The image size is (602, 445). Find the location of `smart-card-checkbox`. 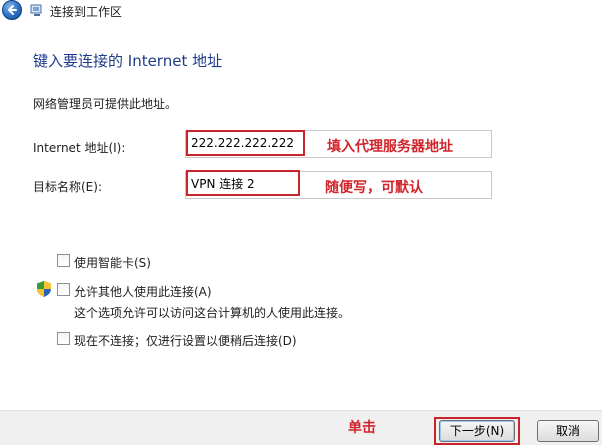

smart-card-checkbox is located at coordinates (63, 260).